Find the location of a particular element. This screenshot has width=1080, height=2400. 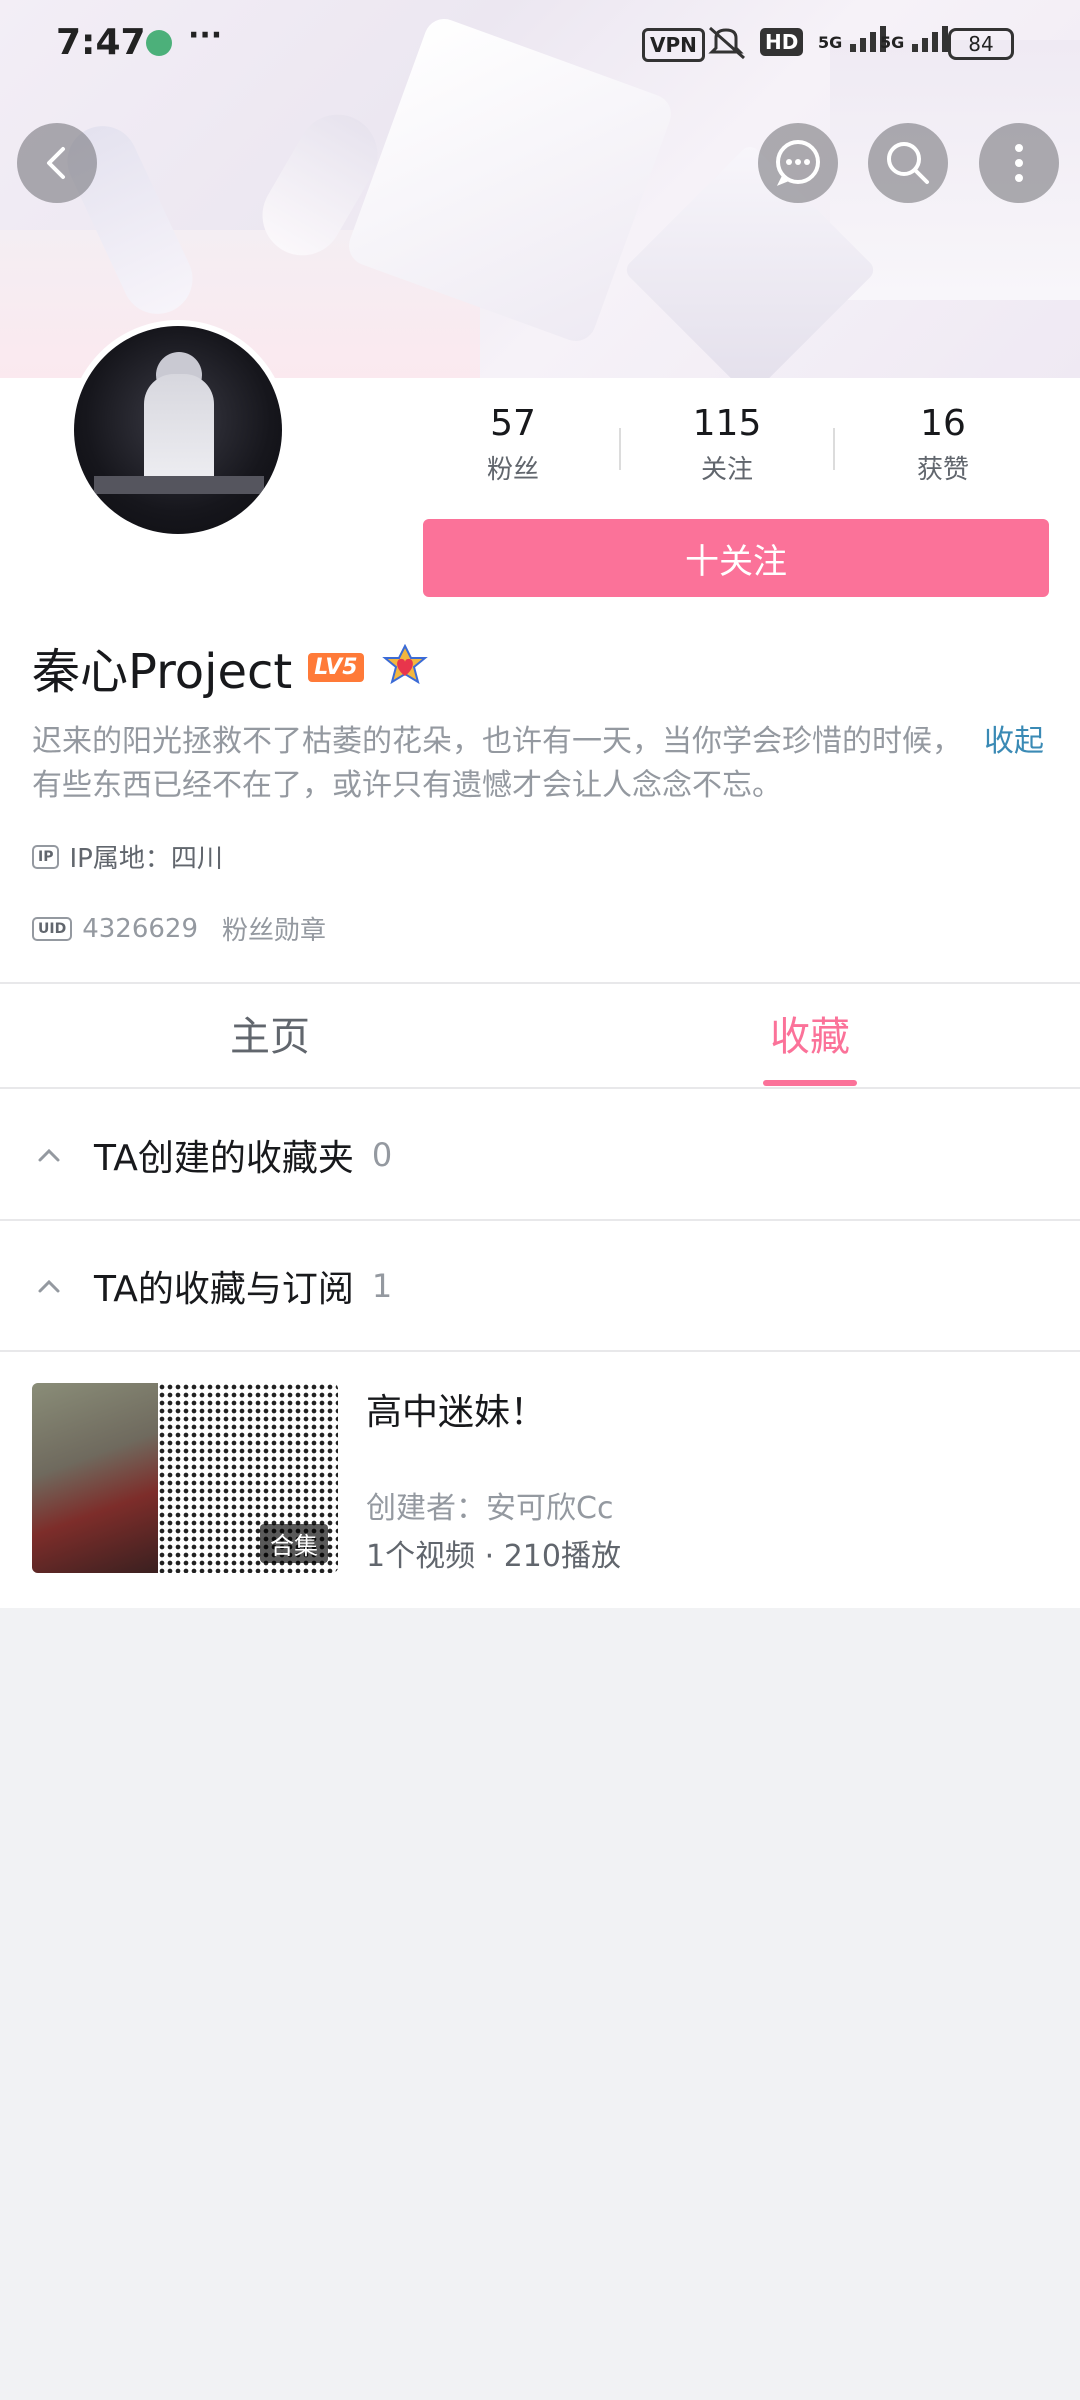

globe-icon is located at coordinates (159, 43).